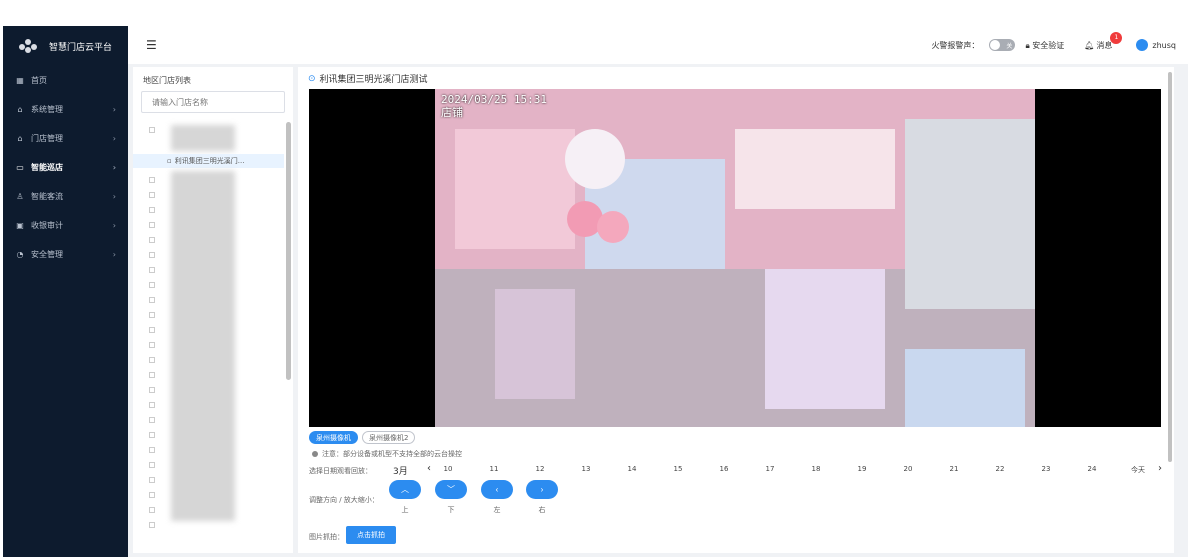  Describe the element at coordinates (494, 99) in the screenshot. I see `osd-time: 2024/03/25 15:31` at that location.